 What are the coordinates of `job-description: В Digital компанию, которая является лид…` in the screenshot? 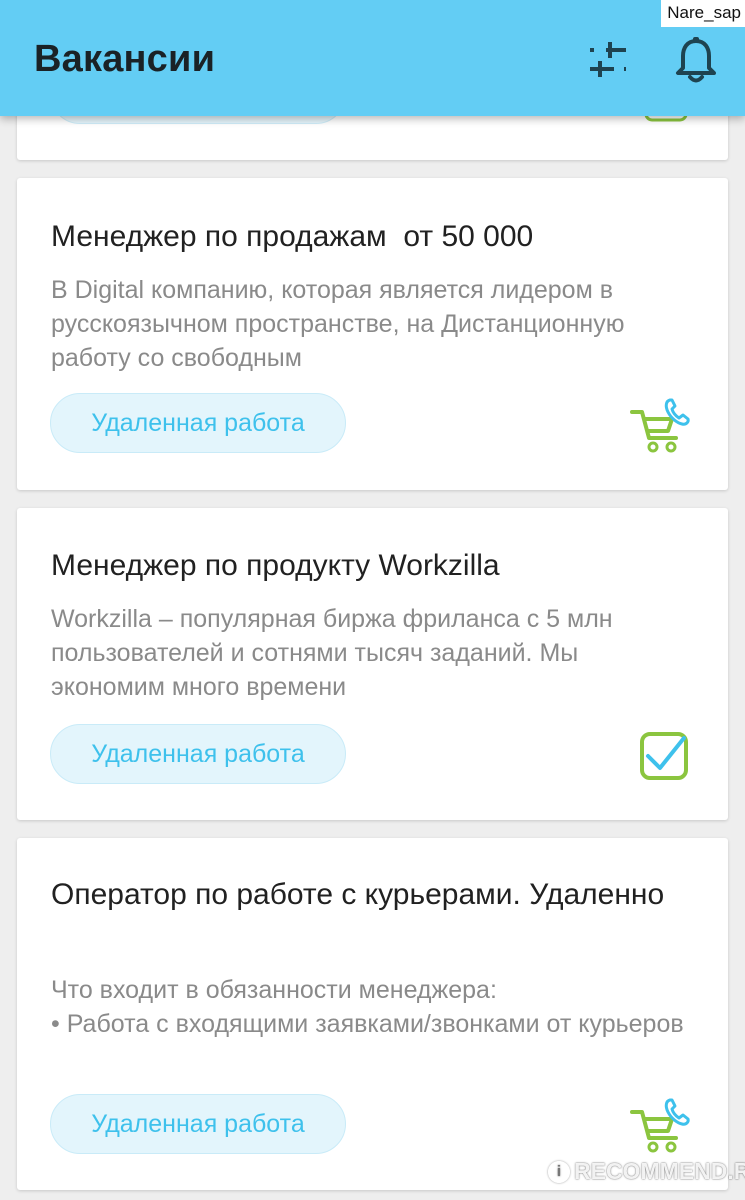 It's located at (338, 324).